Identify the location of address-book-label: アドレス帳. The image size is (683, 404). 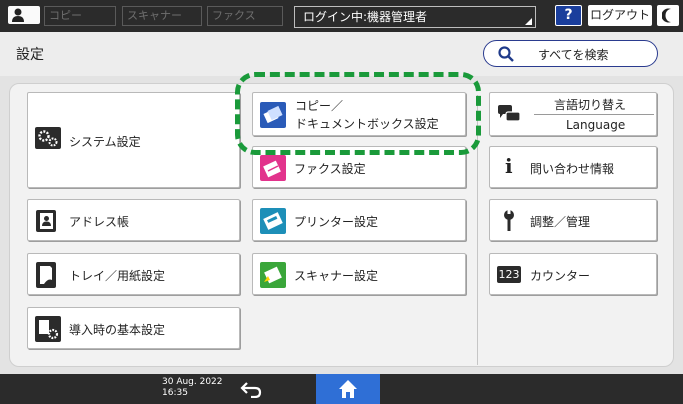
(99, 222).